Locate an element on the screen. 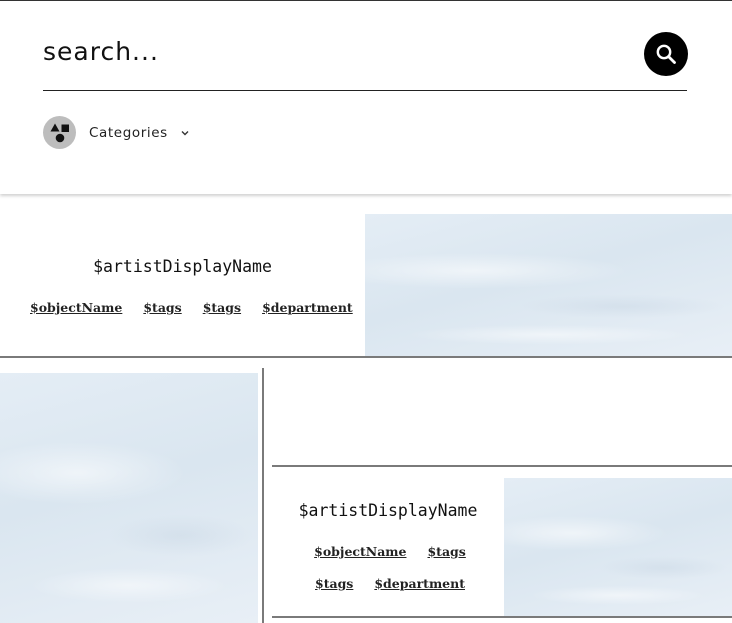 The height and width of the screenshot is (623, 732). search-icon is located at coordinates (666, 54).